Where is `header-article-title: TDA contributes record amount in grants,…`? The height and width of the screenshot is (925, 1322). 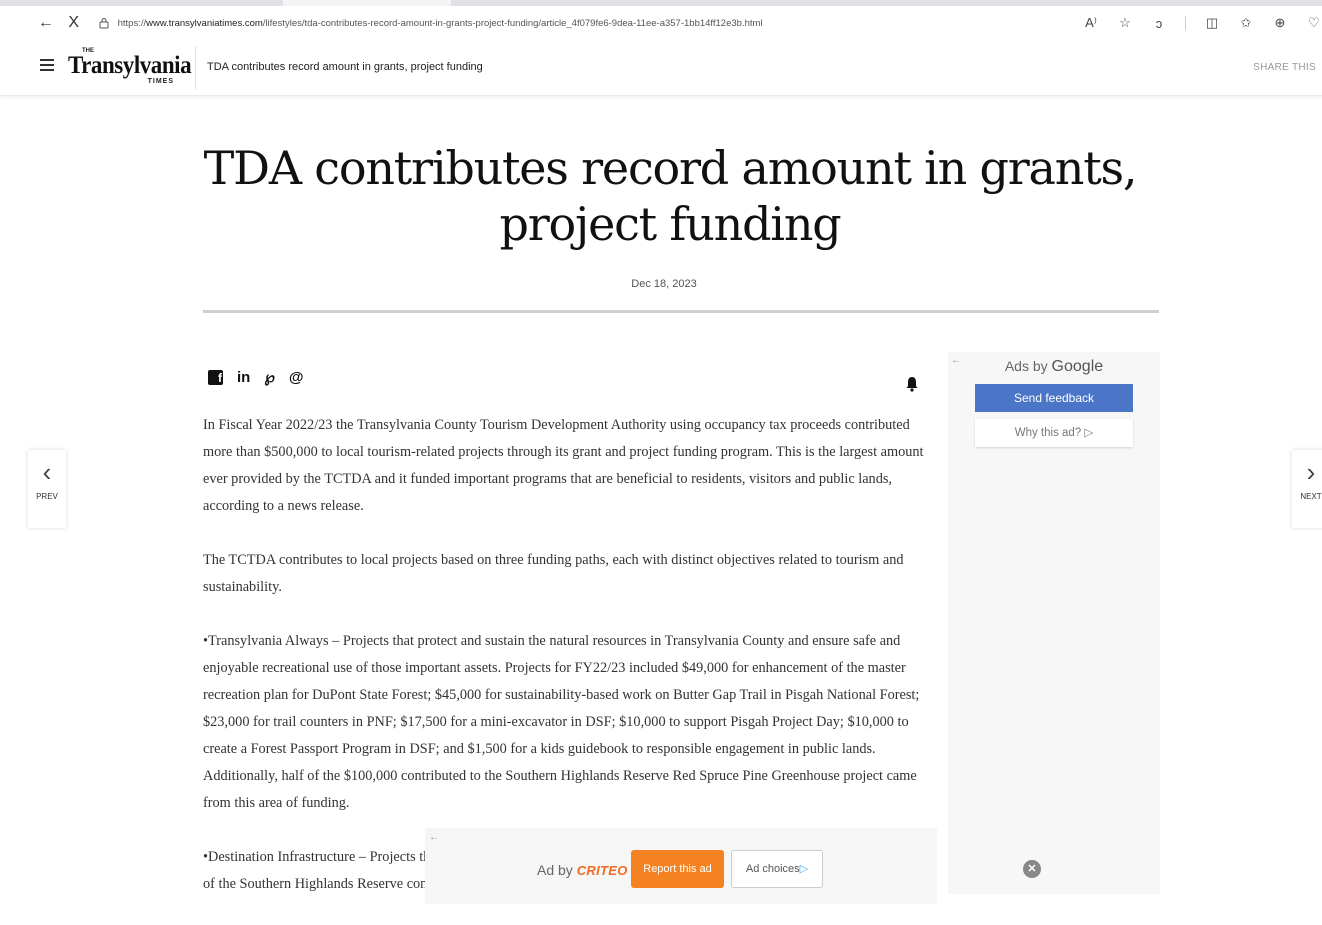
header-article-title: TDA contributes record amount in grants,… is located at coordinates (345, 67).